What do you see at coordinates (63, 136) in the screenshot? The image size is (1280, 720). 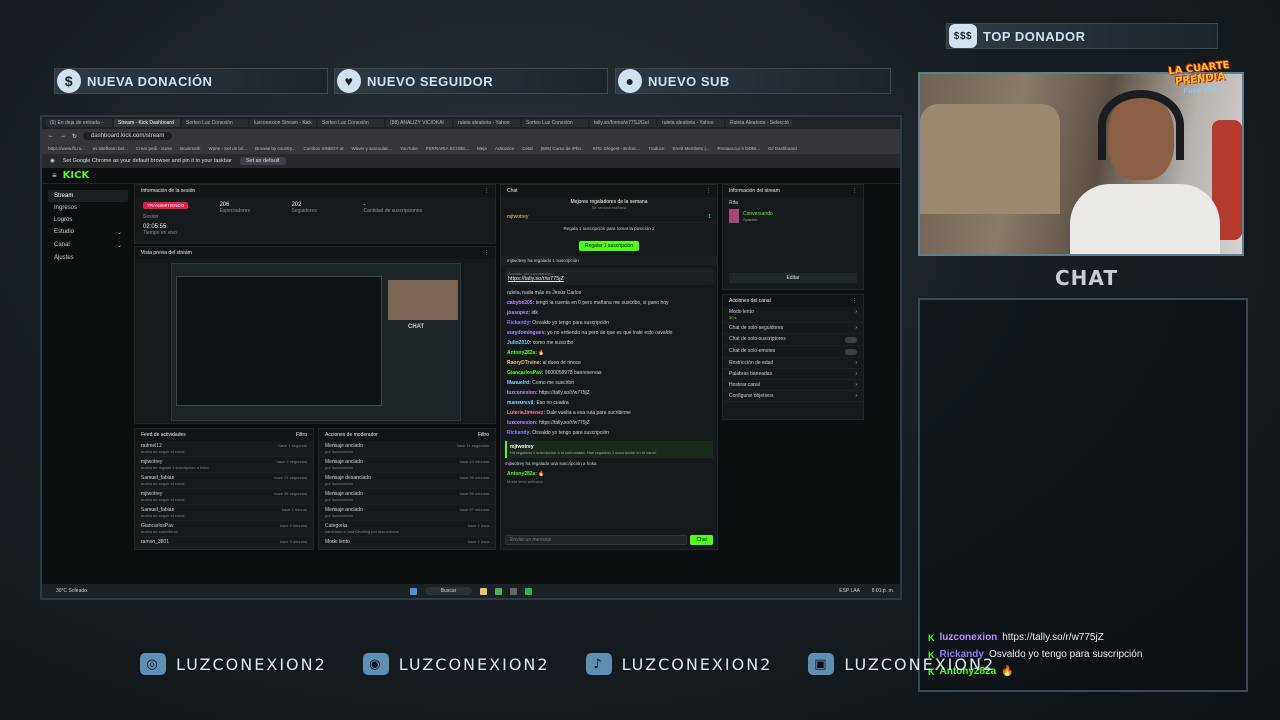 I see `forward-icon: →` at bounding box center [63, 136].